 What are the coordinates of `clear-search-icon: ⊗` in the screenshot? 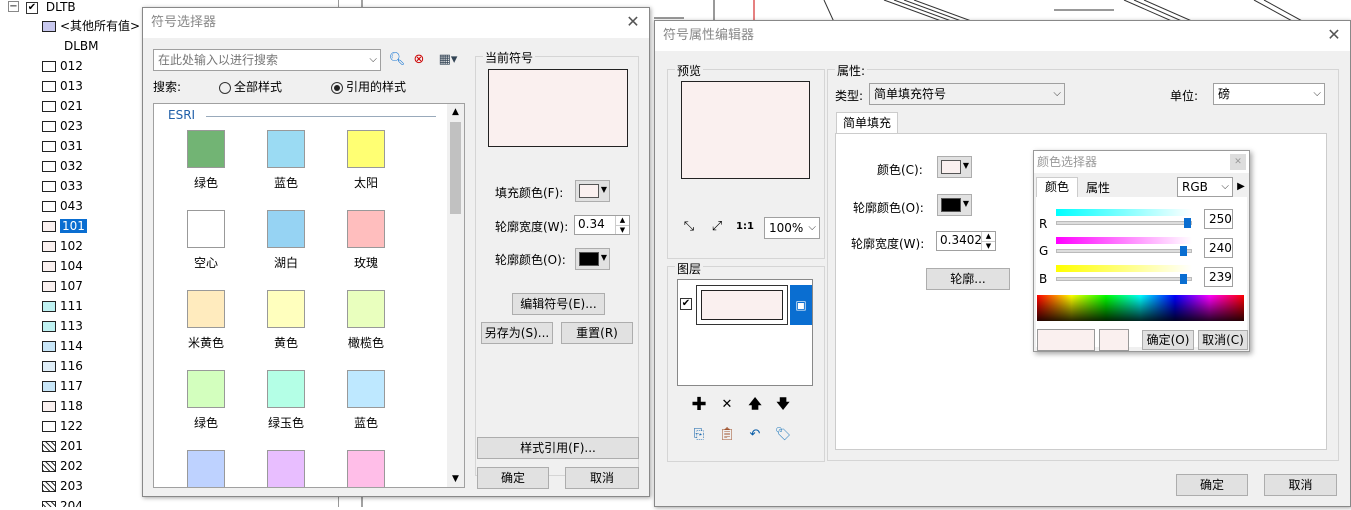 It's located at (419, 60).